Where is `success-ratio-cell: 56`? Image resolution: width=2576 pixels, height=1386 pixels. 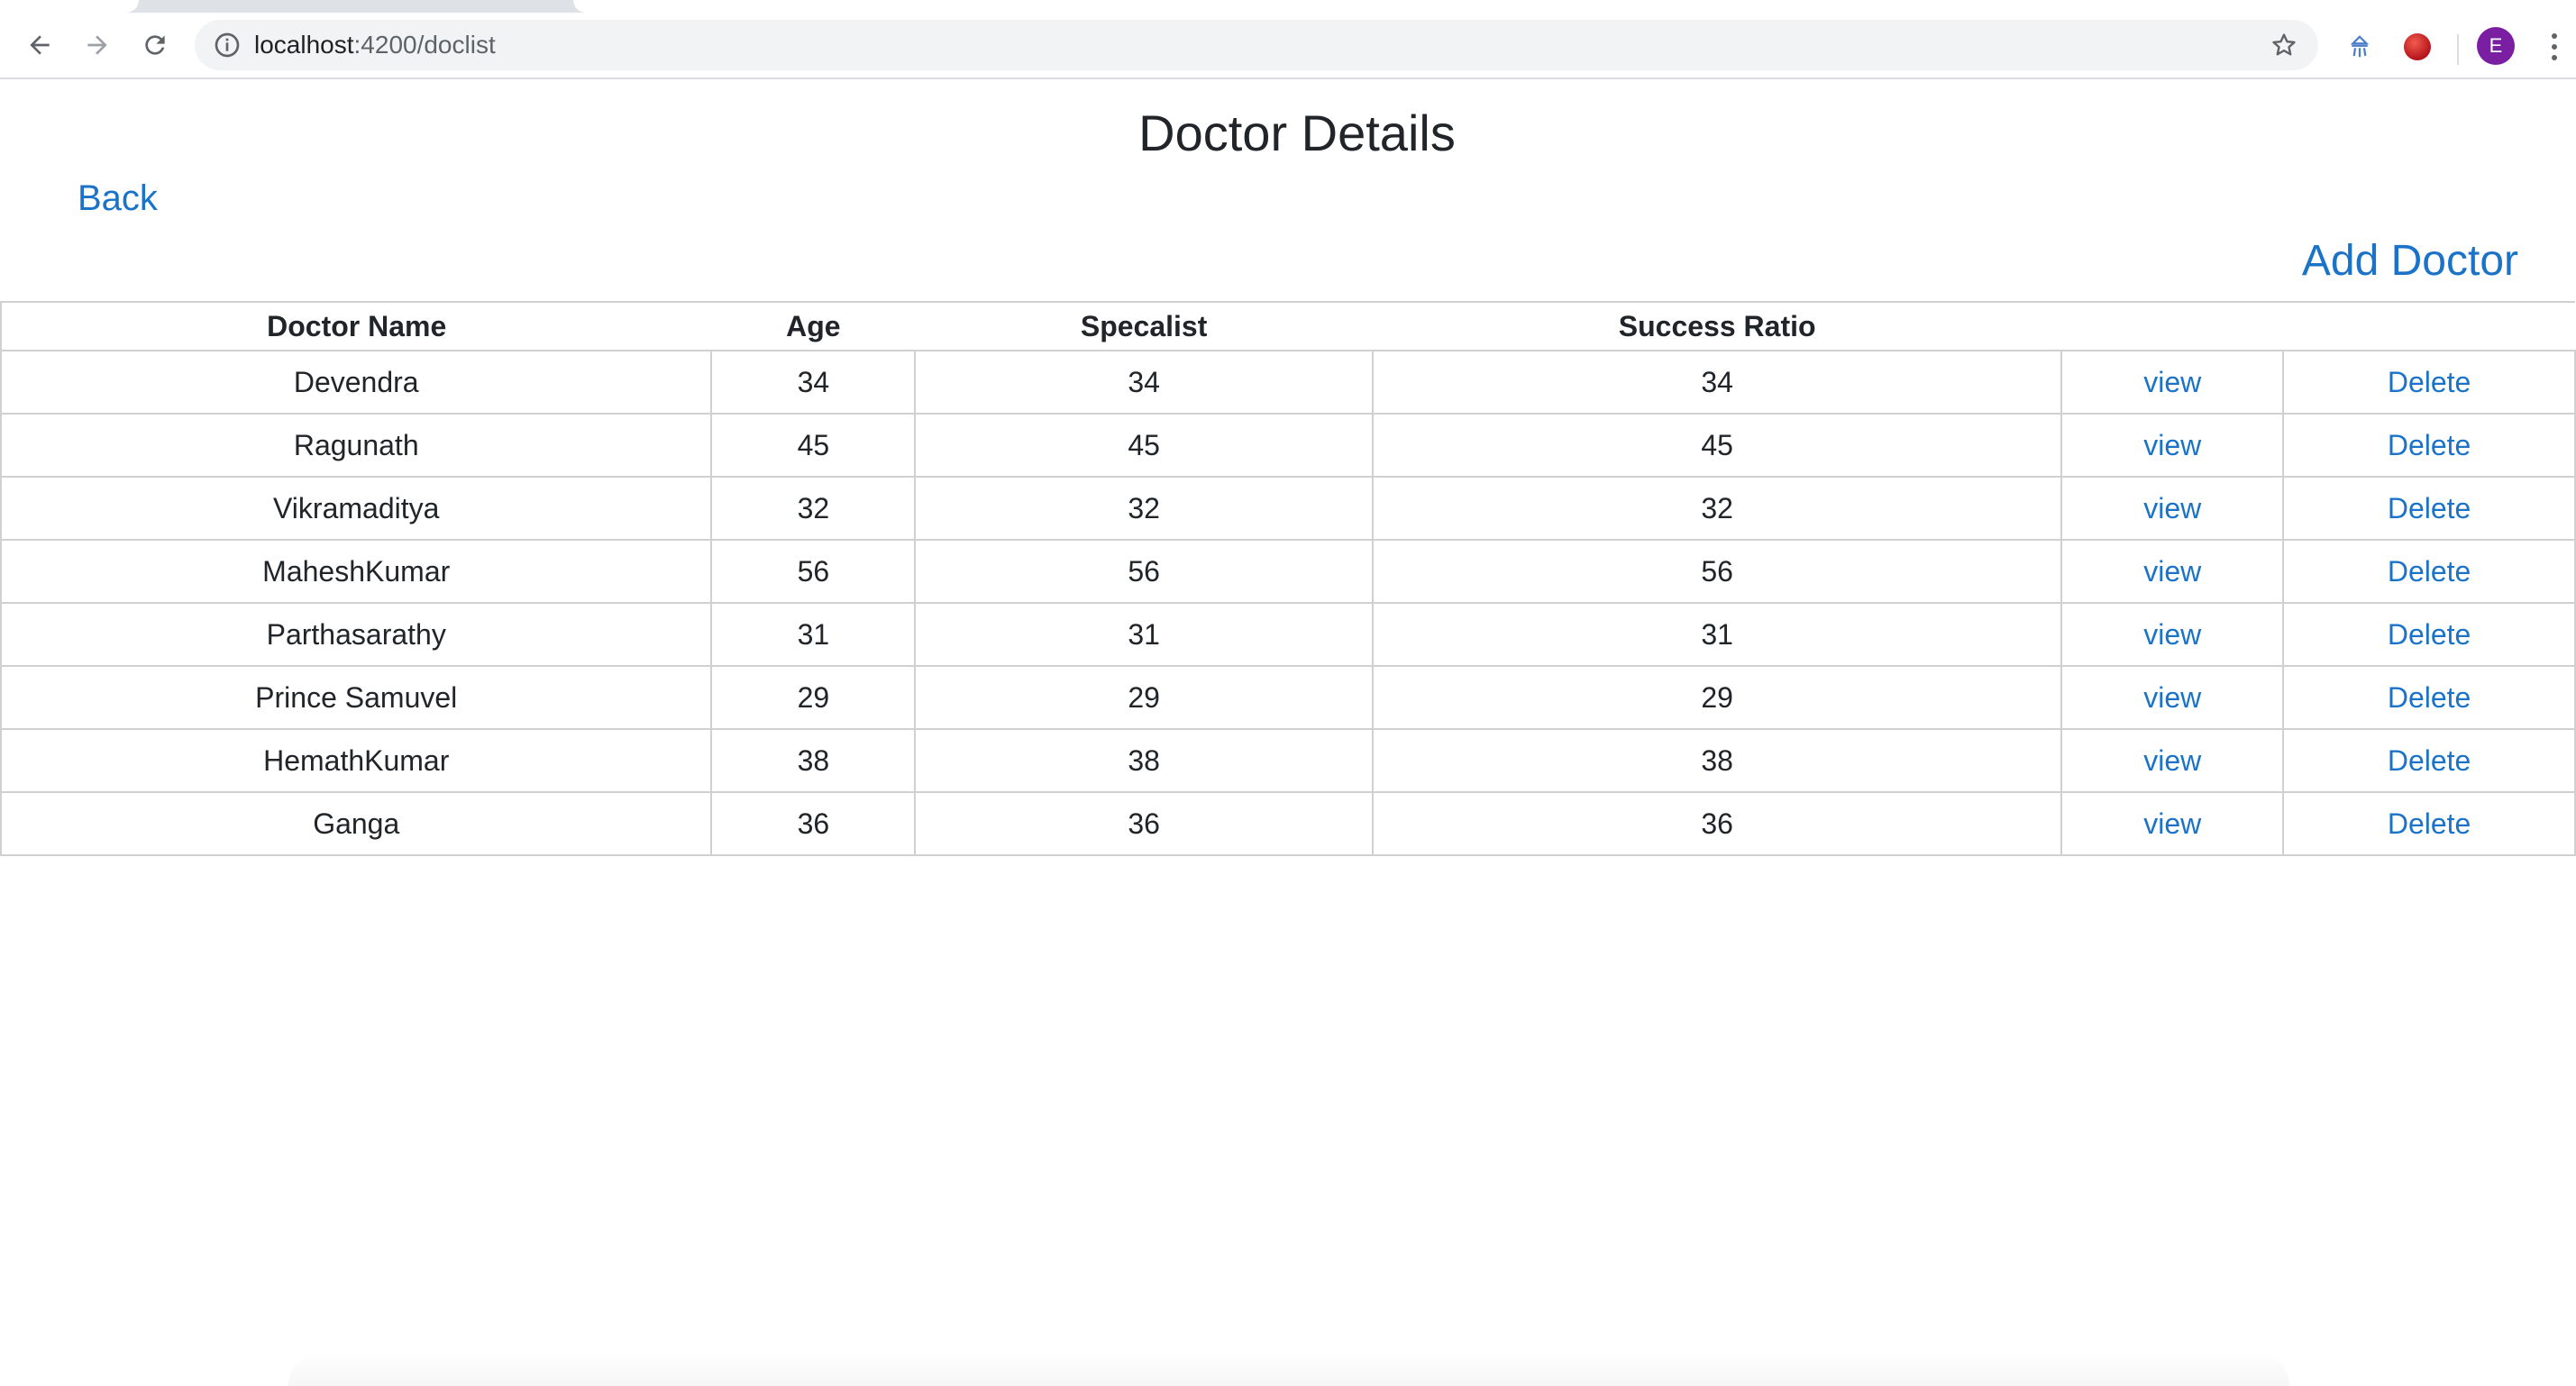
success-ratio-cell: 56 is located at coordinates (1717, 571).